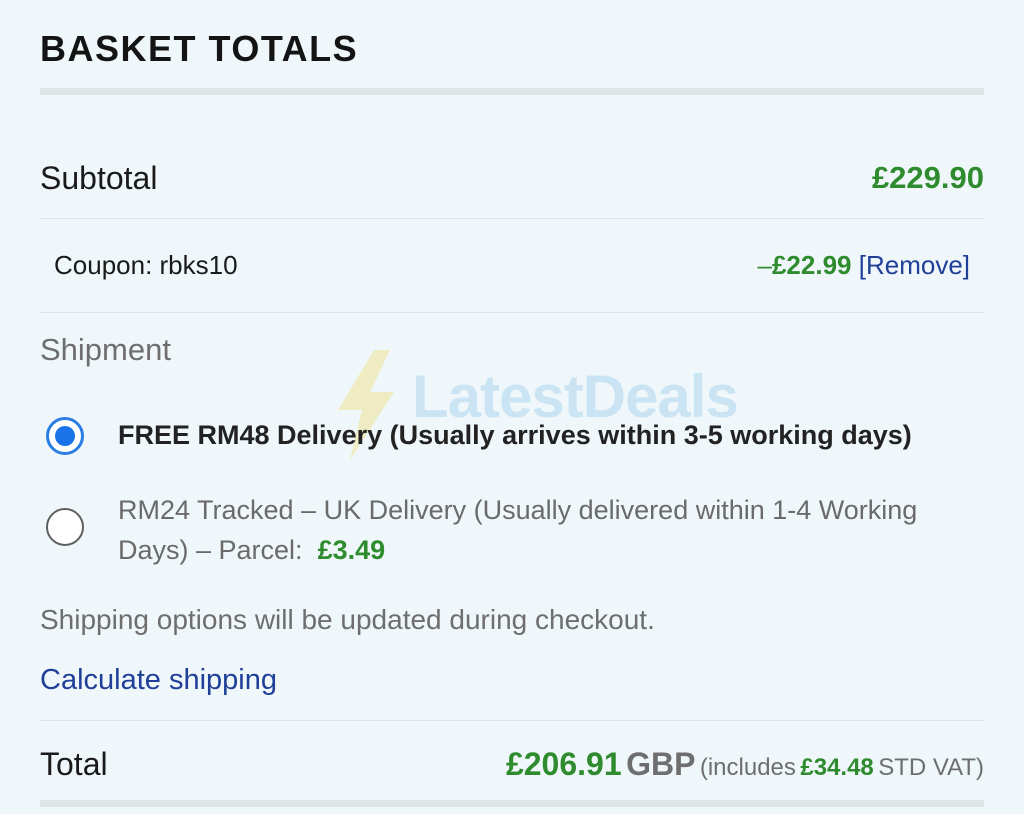 The image size is (1024, 814). Describe the element at coordinates (563, 764) in the screenshot. I see `total-amount: £206.91` at that location.